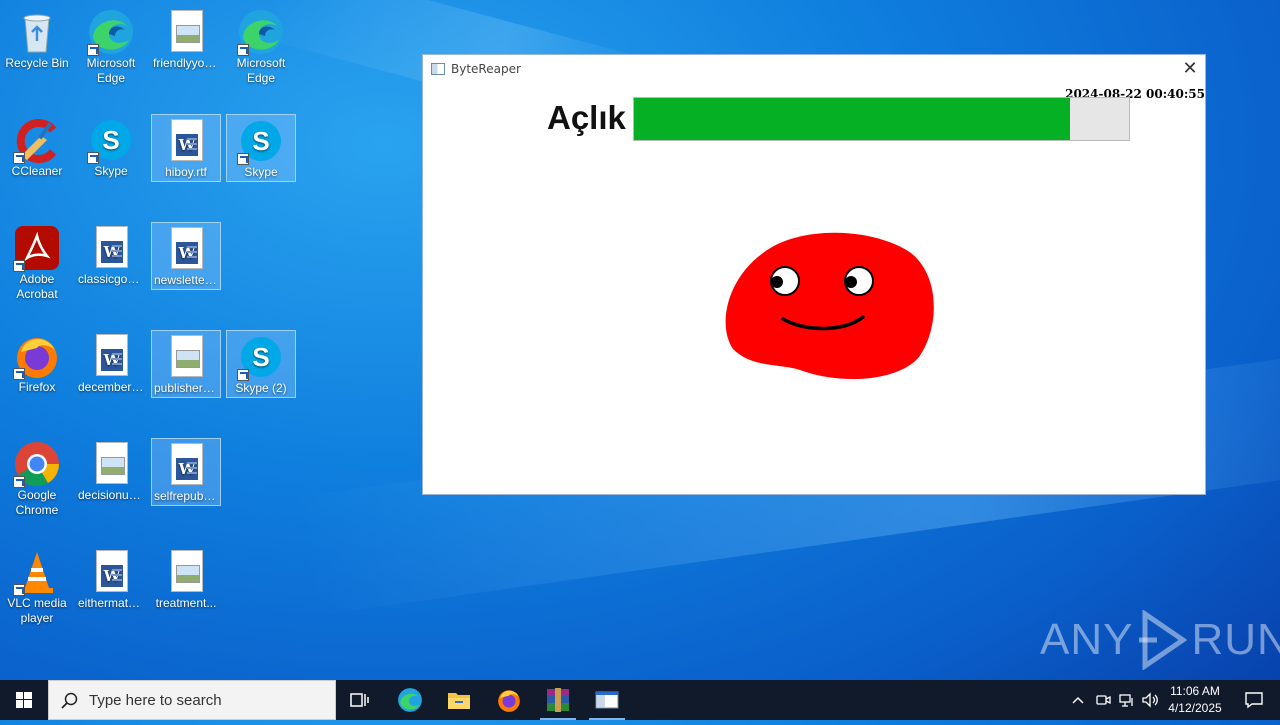 The width and height of the screenshot is (1280, 725). What do you see at coordinates (486, 69) in the screenshot?
I see `window-title: ByteReaper` at bounding box center [486, 69].